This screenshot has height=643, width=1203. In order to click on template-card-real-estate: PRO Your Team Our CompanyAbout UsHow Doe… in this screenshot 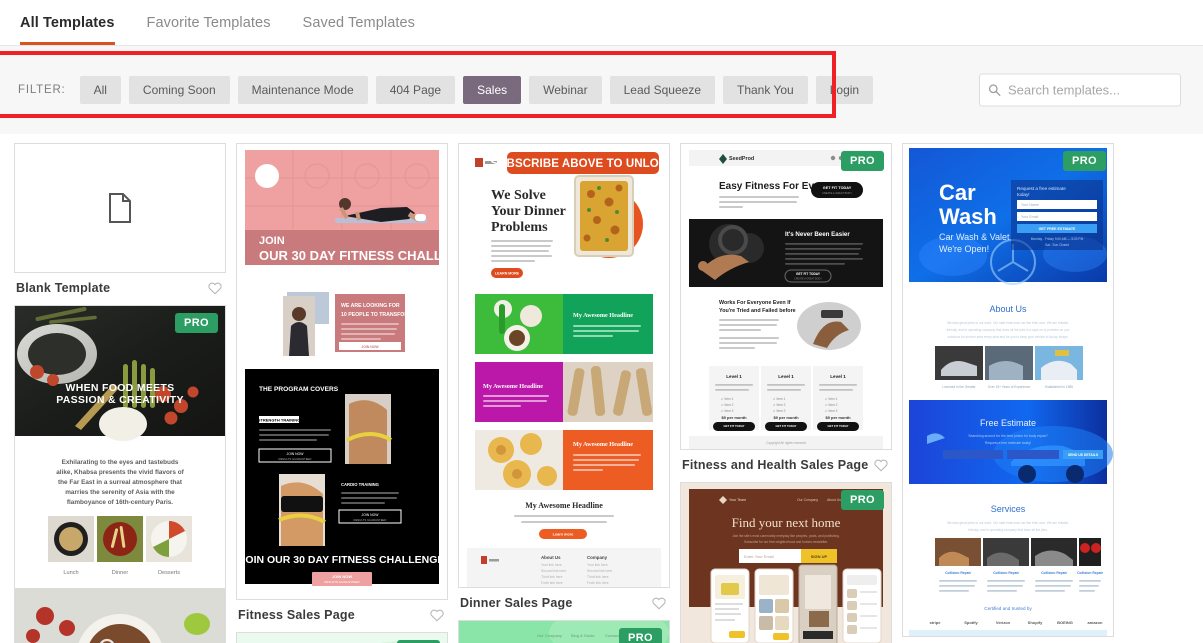, I will do `click(786, 562)`.